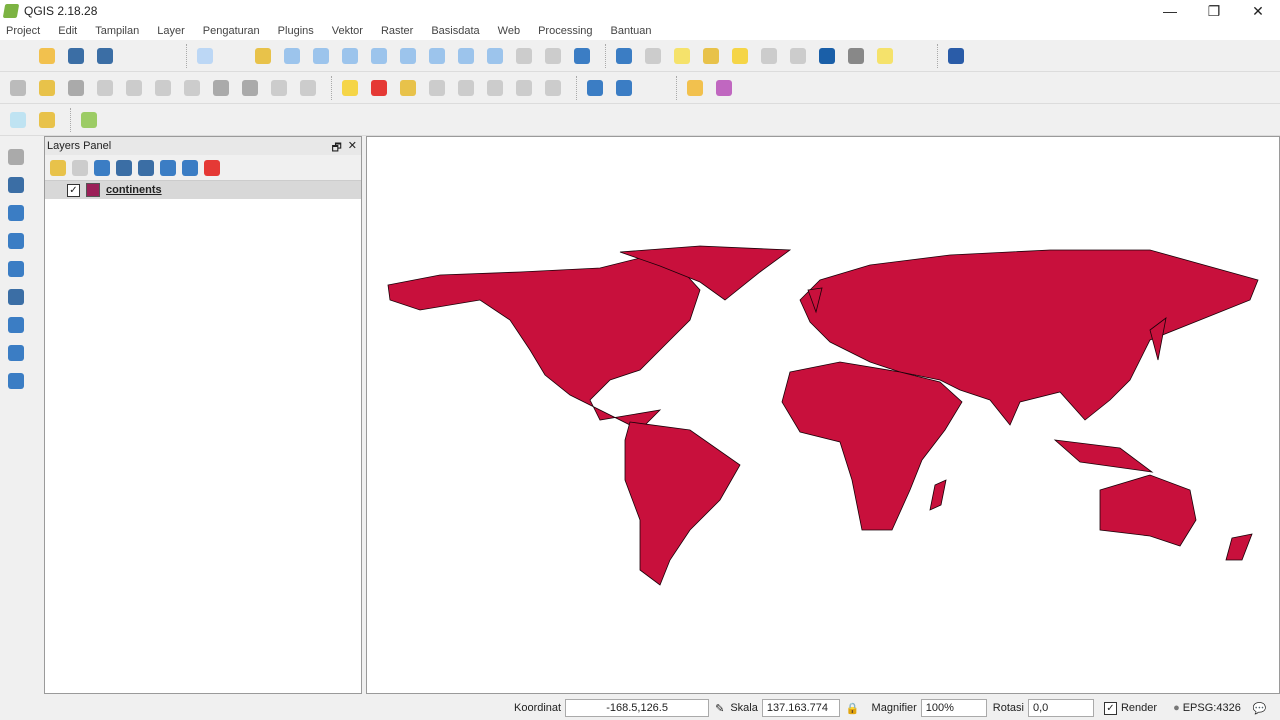 This screenshot has width=1280, height=720. Describe the element at coordinates (321, 56) in the screenshot. I see `zoom-out-button` at that location.